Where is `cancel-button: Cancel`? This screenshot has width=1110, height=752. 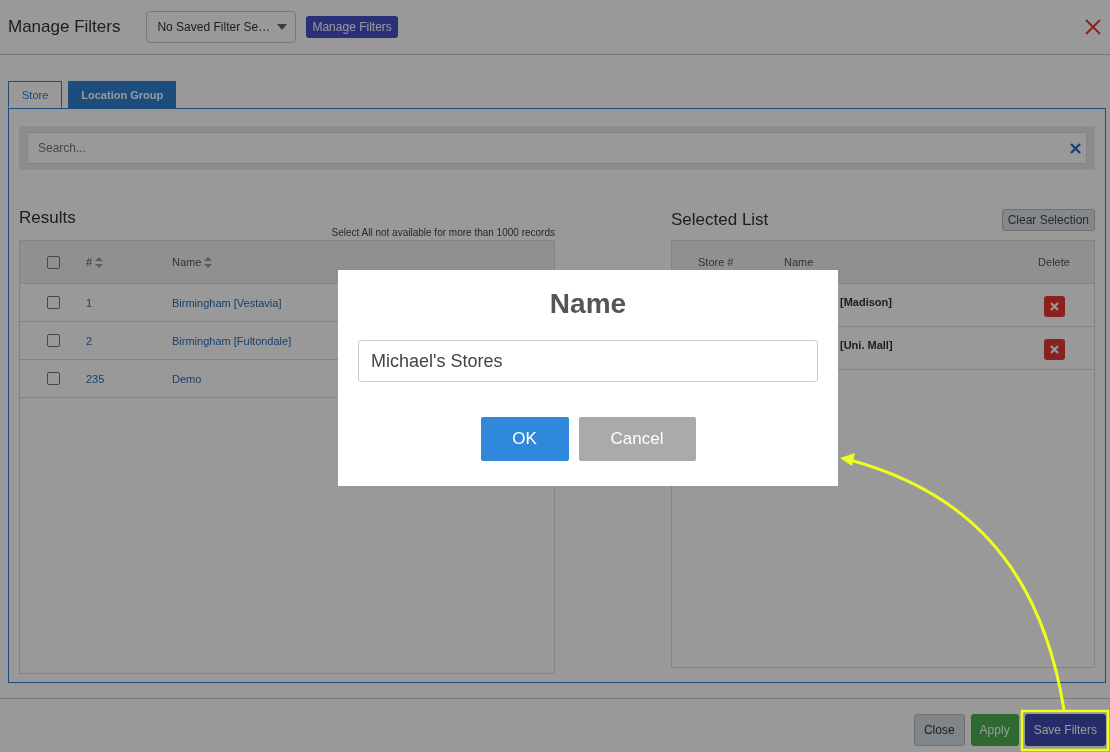 cancel-button: Cancel is located at coordinates (637, 439).